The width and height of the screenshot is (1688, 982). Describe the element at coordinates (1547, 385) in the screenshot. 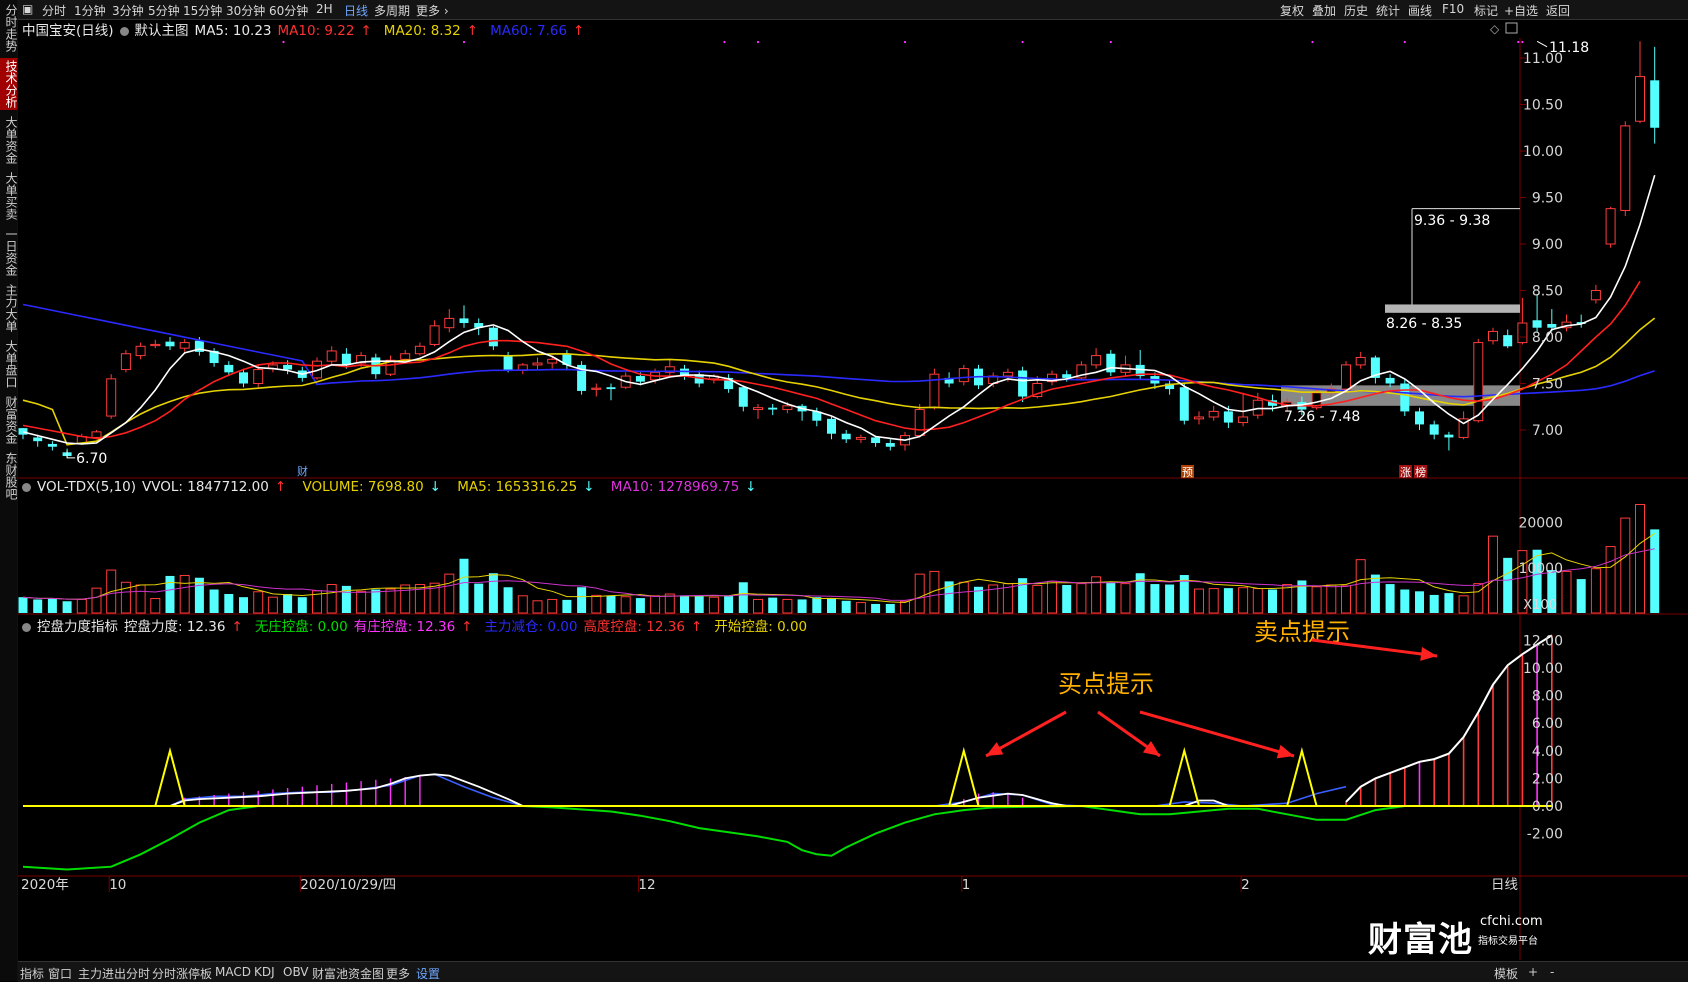

I see `price-tick-label: 7.50` at that location.